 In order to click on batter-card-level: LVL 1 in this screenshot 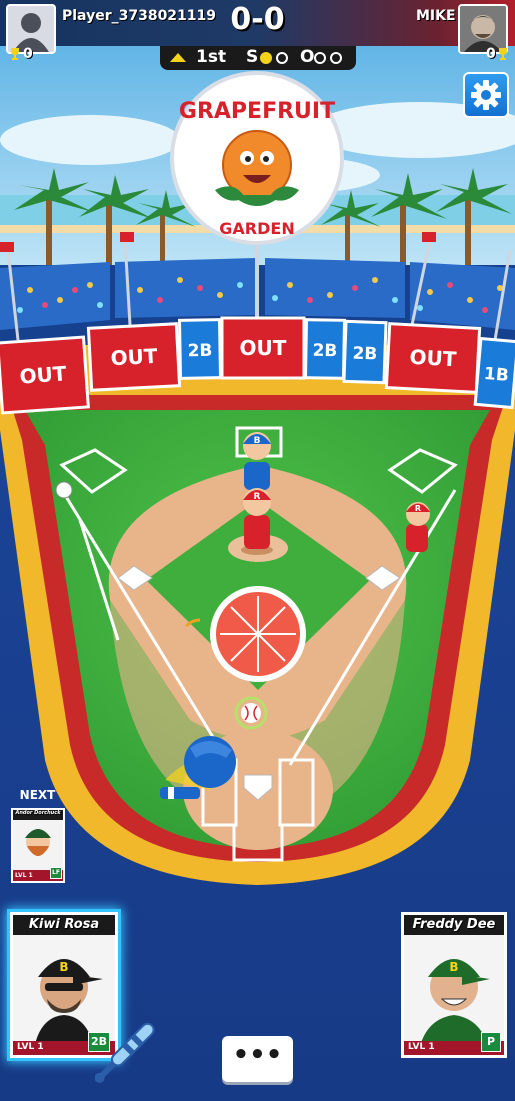, I will do `click(30, 1047)`.